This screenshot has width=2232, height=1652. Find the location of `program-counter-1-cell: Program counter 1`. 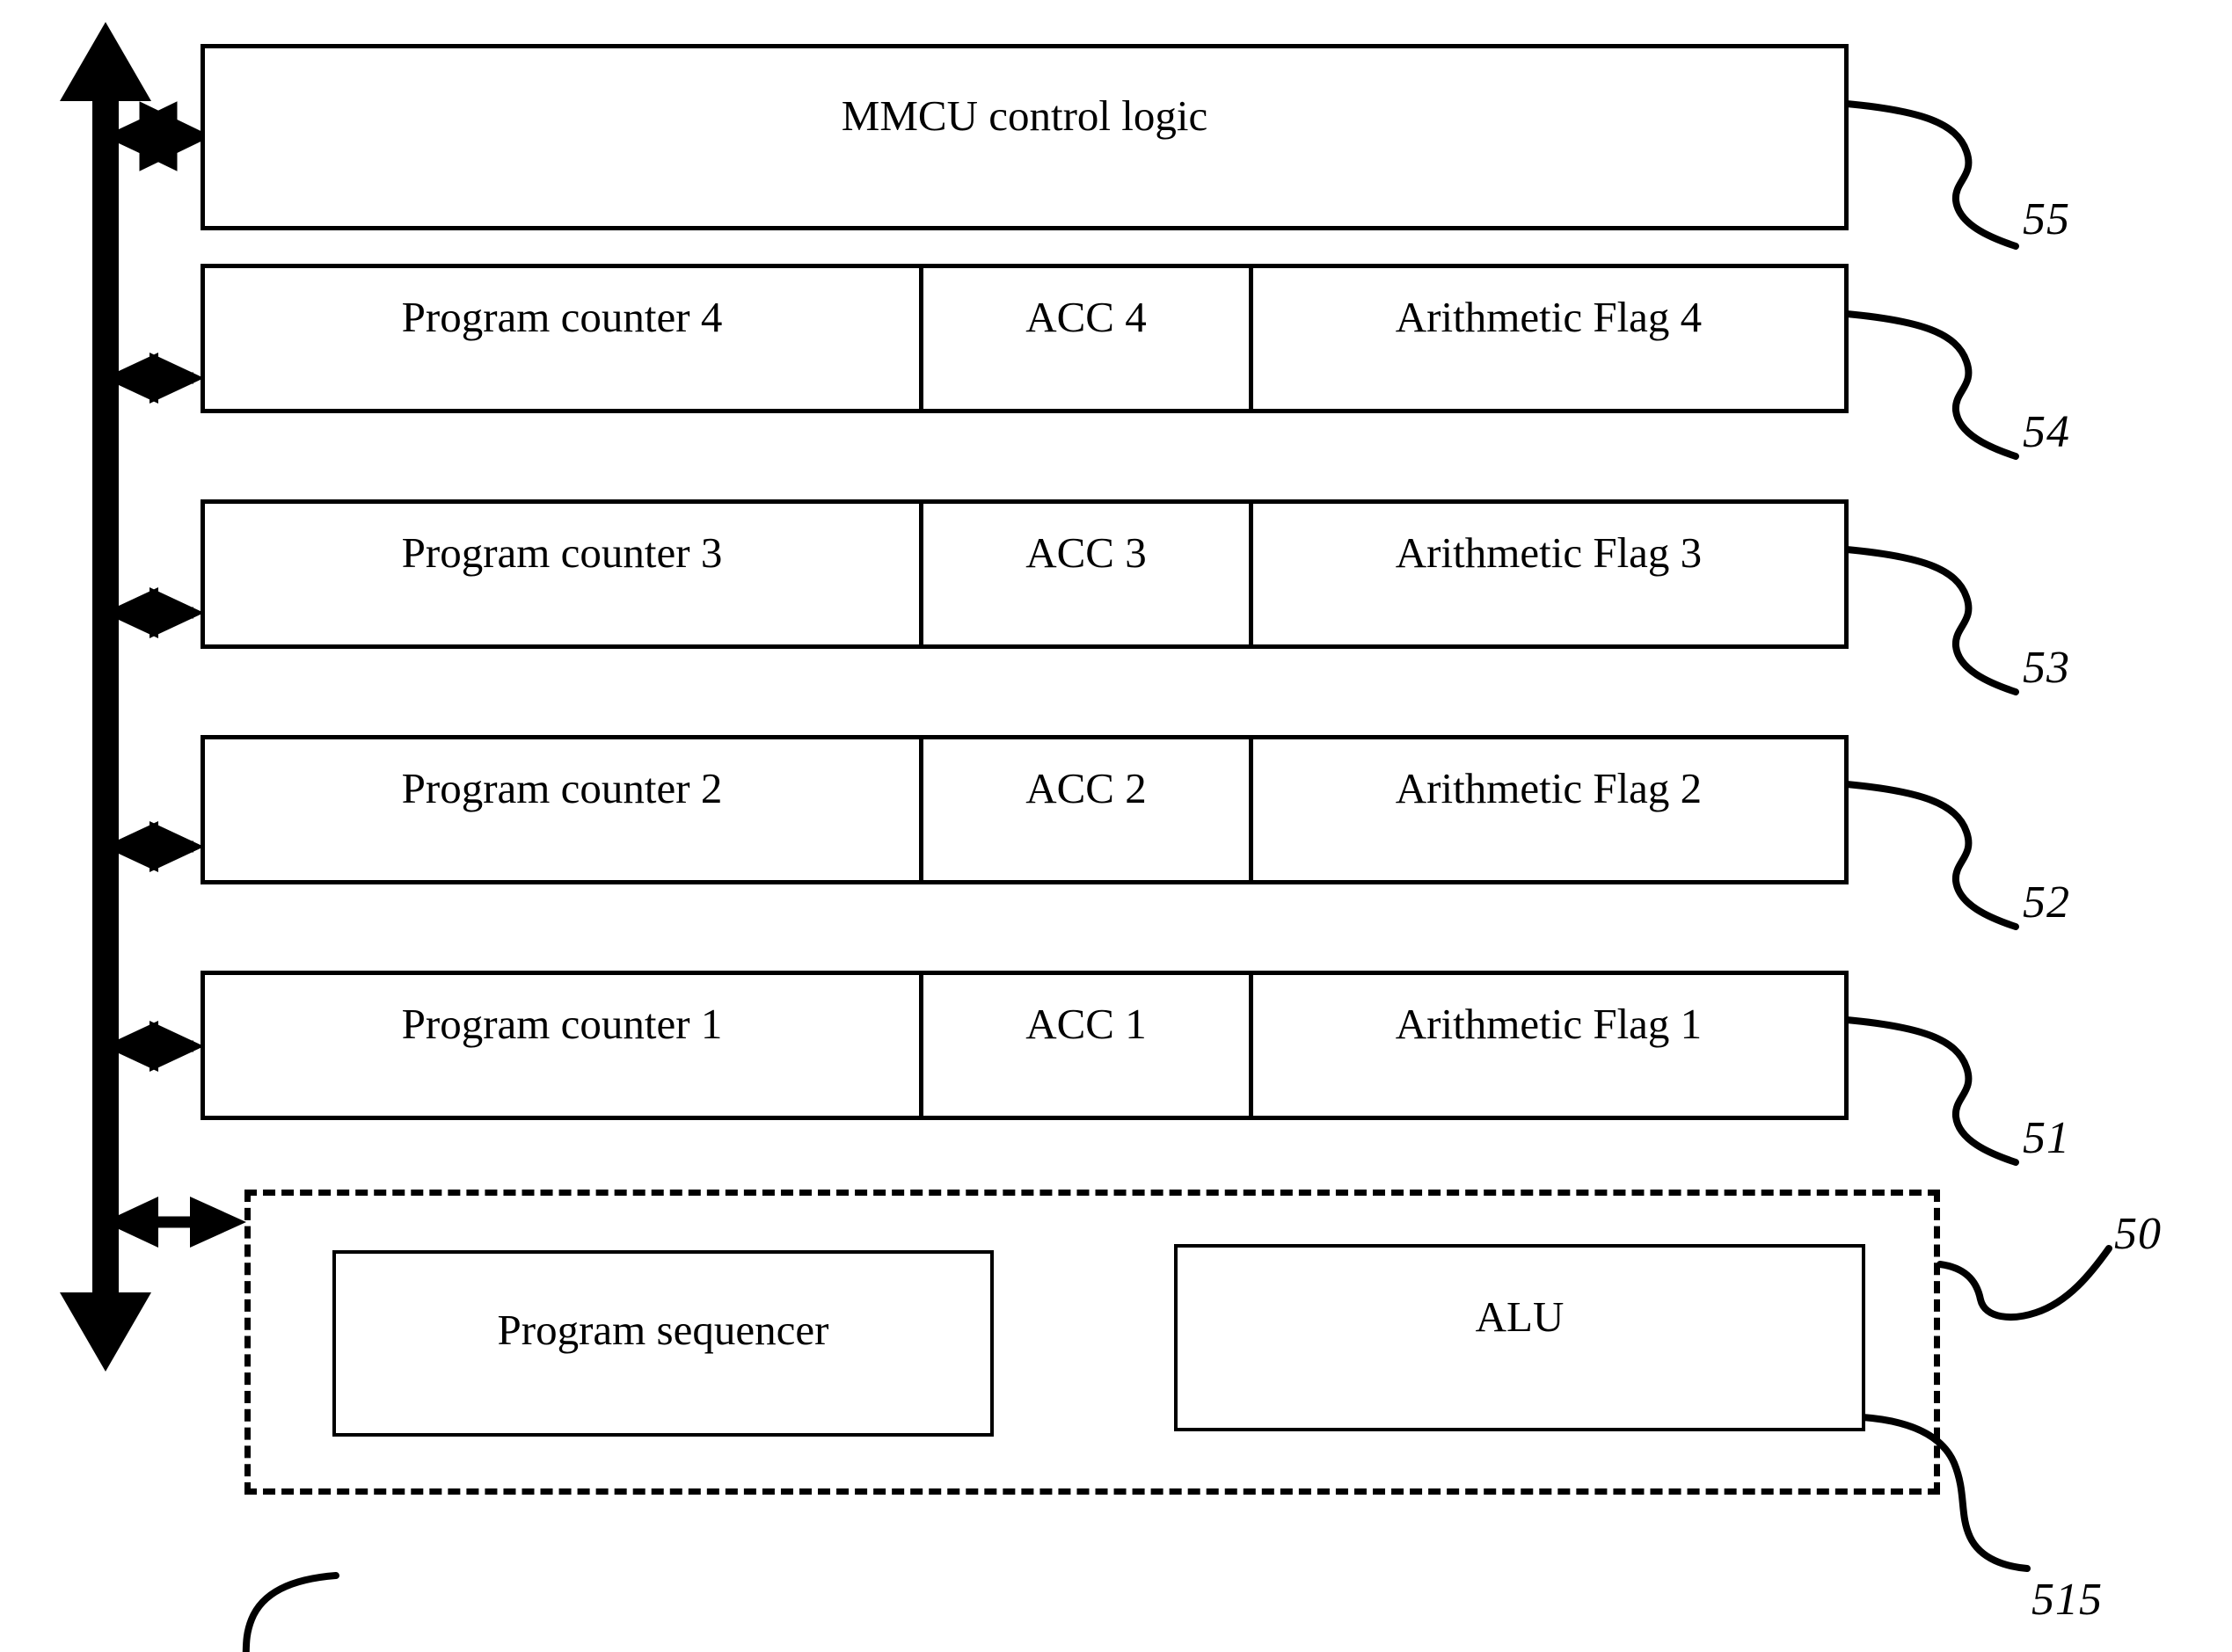

program-counter-1-cell: Program counter 1 is located at coordinates (562, 1045).